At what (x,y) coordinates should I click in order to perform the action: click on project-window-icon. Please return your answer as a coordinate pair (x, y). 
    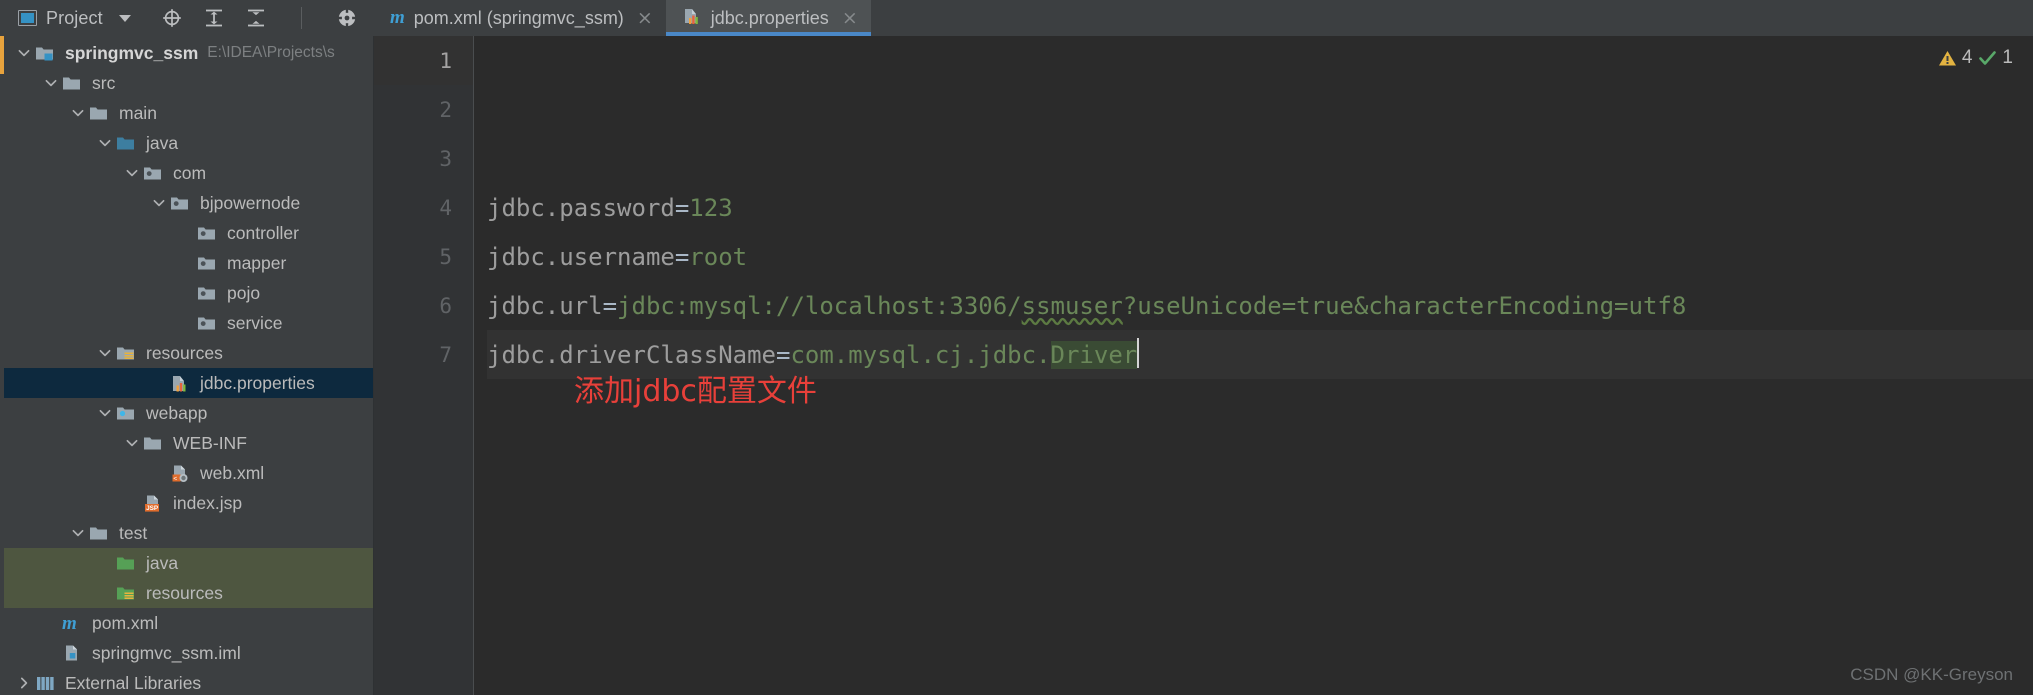
    Looking at the image, I should click on (27, 18).